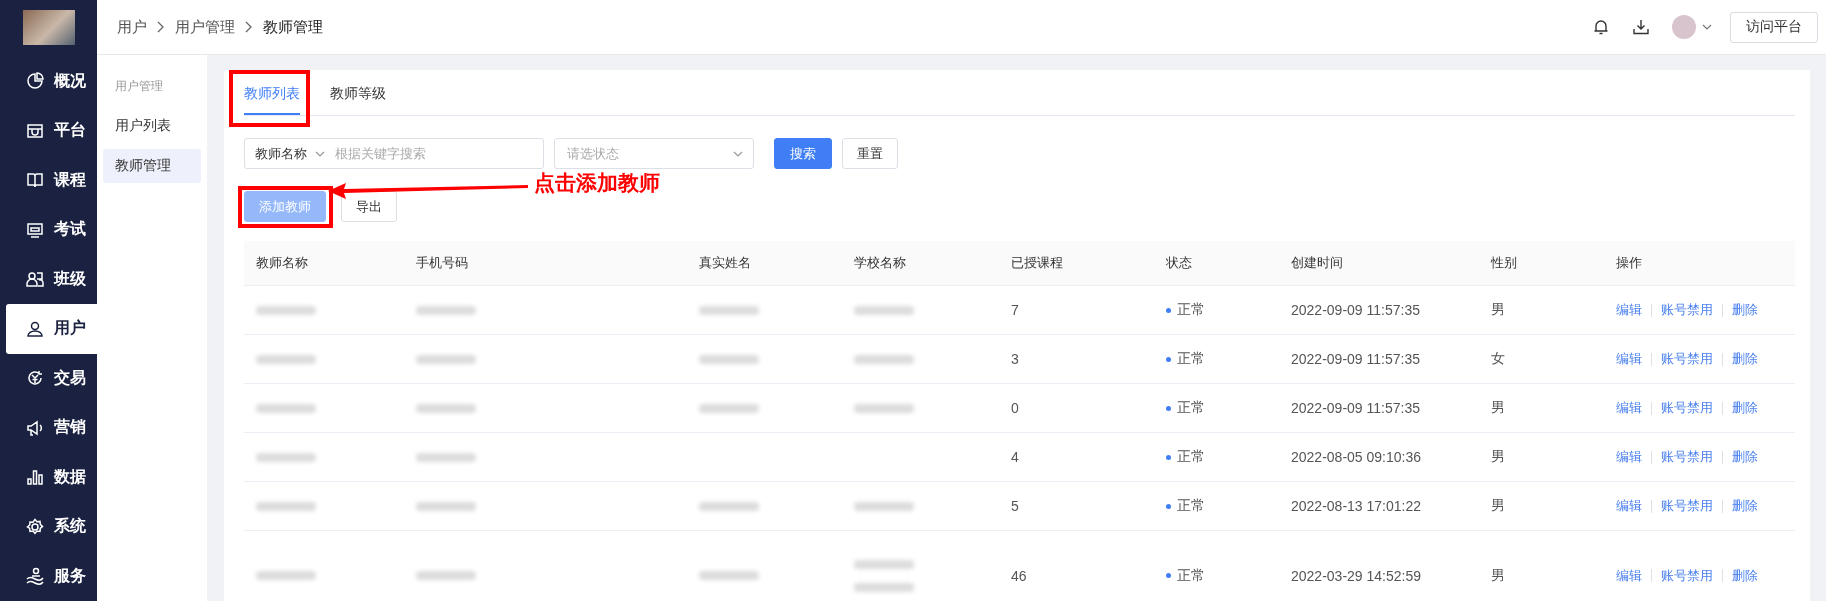 The image size is (1826, 601). I want to click on tab: 教师列表, so click(272, 100).